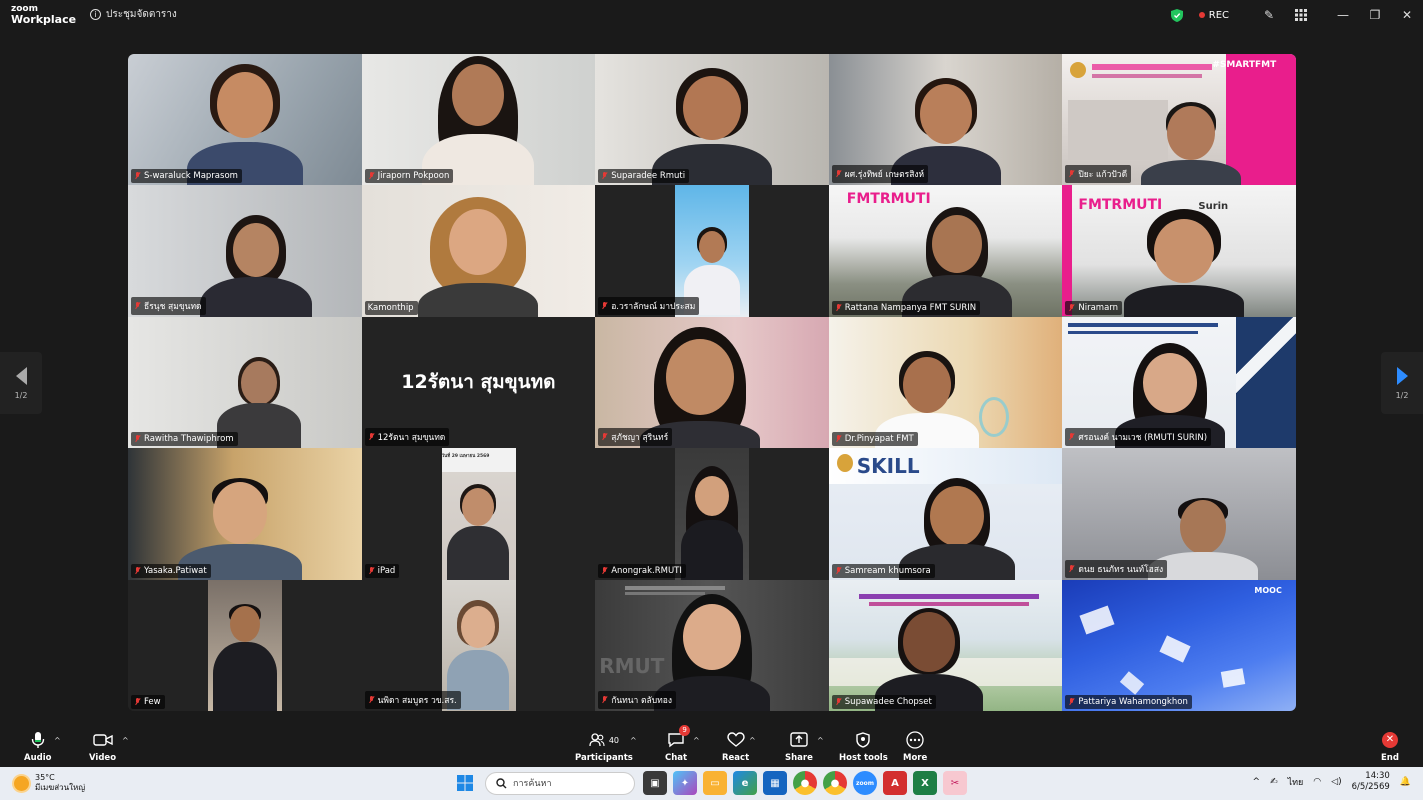  Describe the element at coordinates (245, 382) in the screenshot. I see `participant-tile: Rawitha Thawiphrom` at that location.